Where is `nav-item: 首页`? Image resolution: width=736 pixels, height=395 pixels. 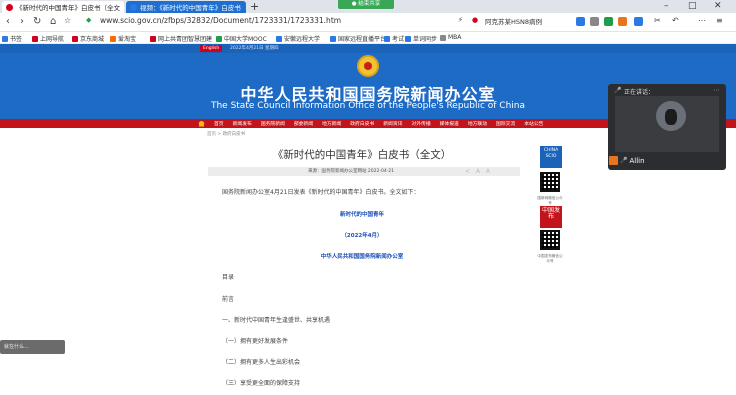 nav-item: 首页 is located at coordinates (219, 123).